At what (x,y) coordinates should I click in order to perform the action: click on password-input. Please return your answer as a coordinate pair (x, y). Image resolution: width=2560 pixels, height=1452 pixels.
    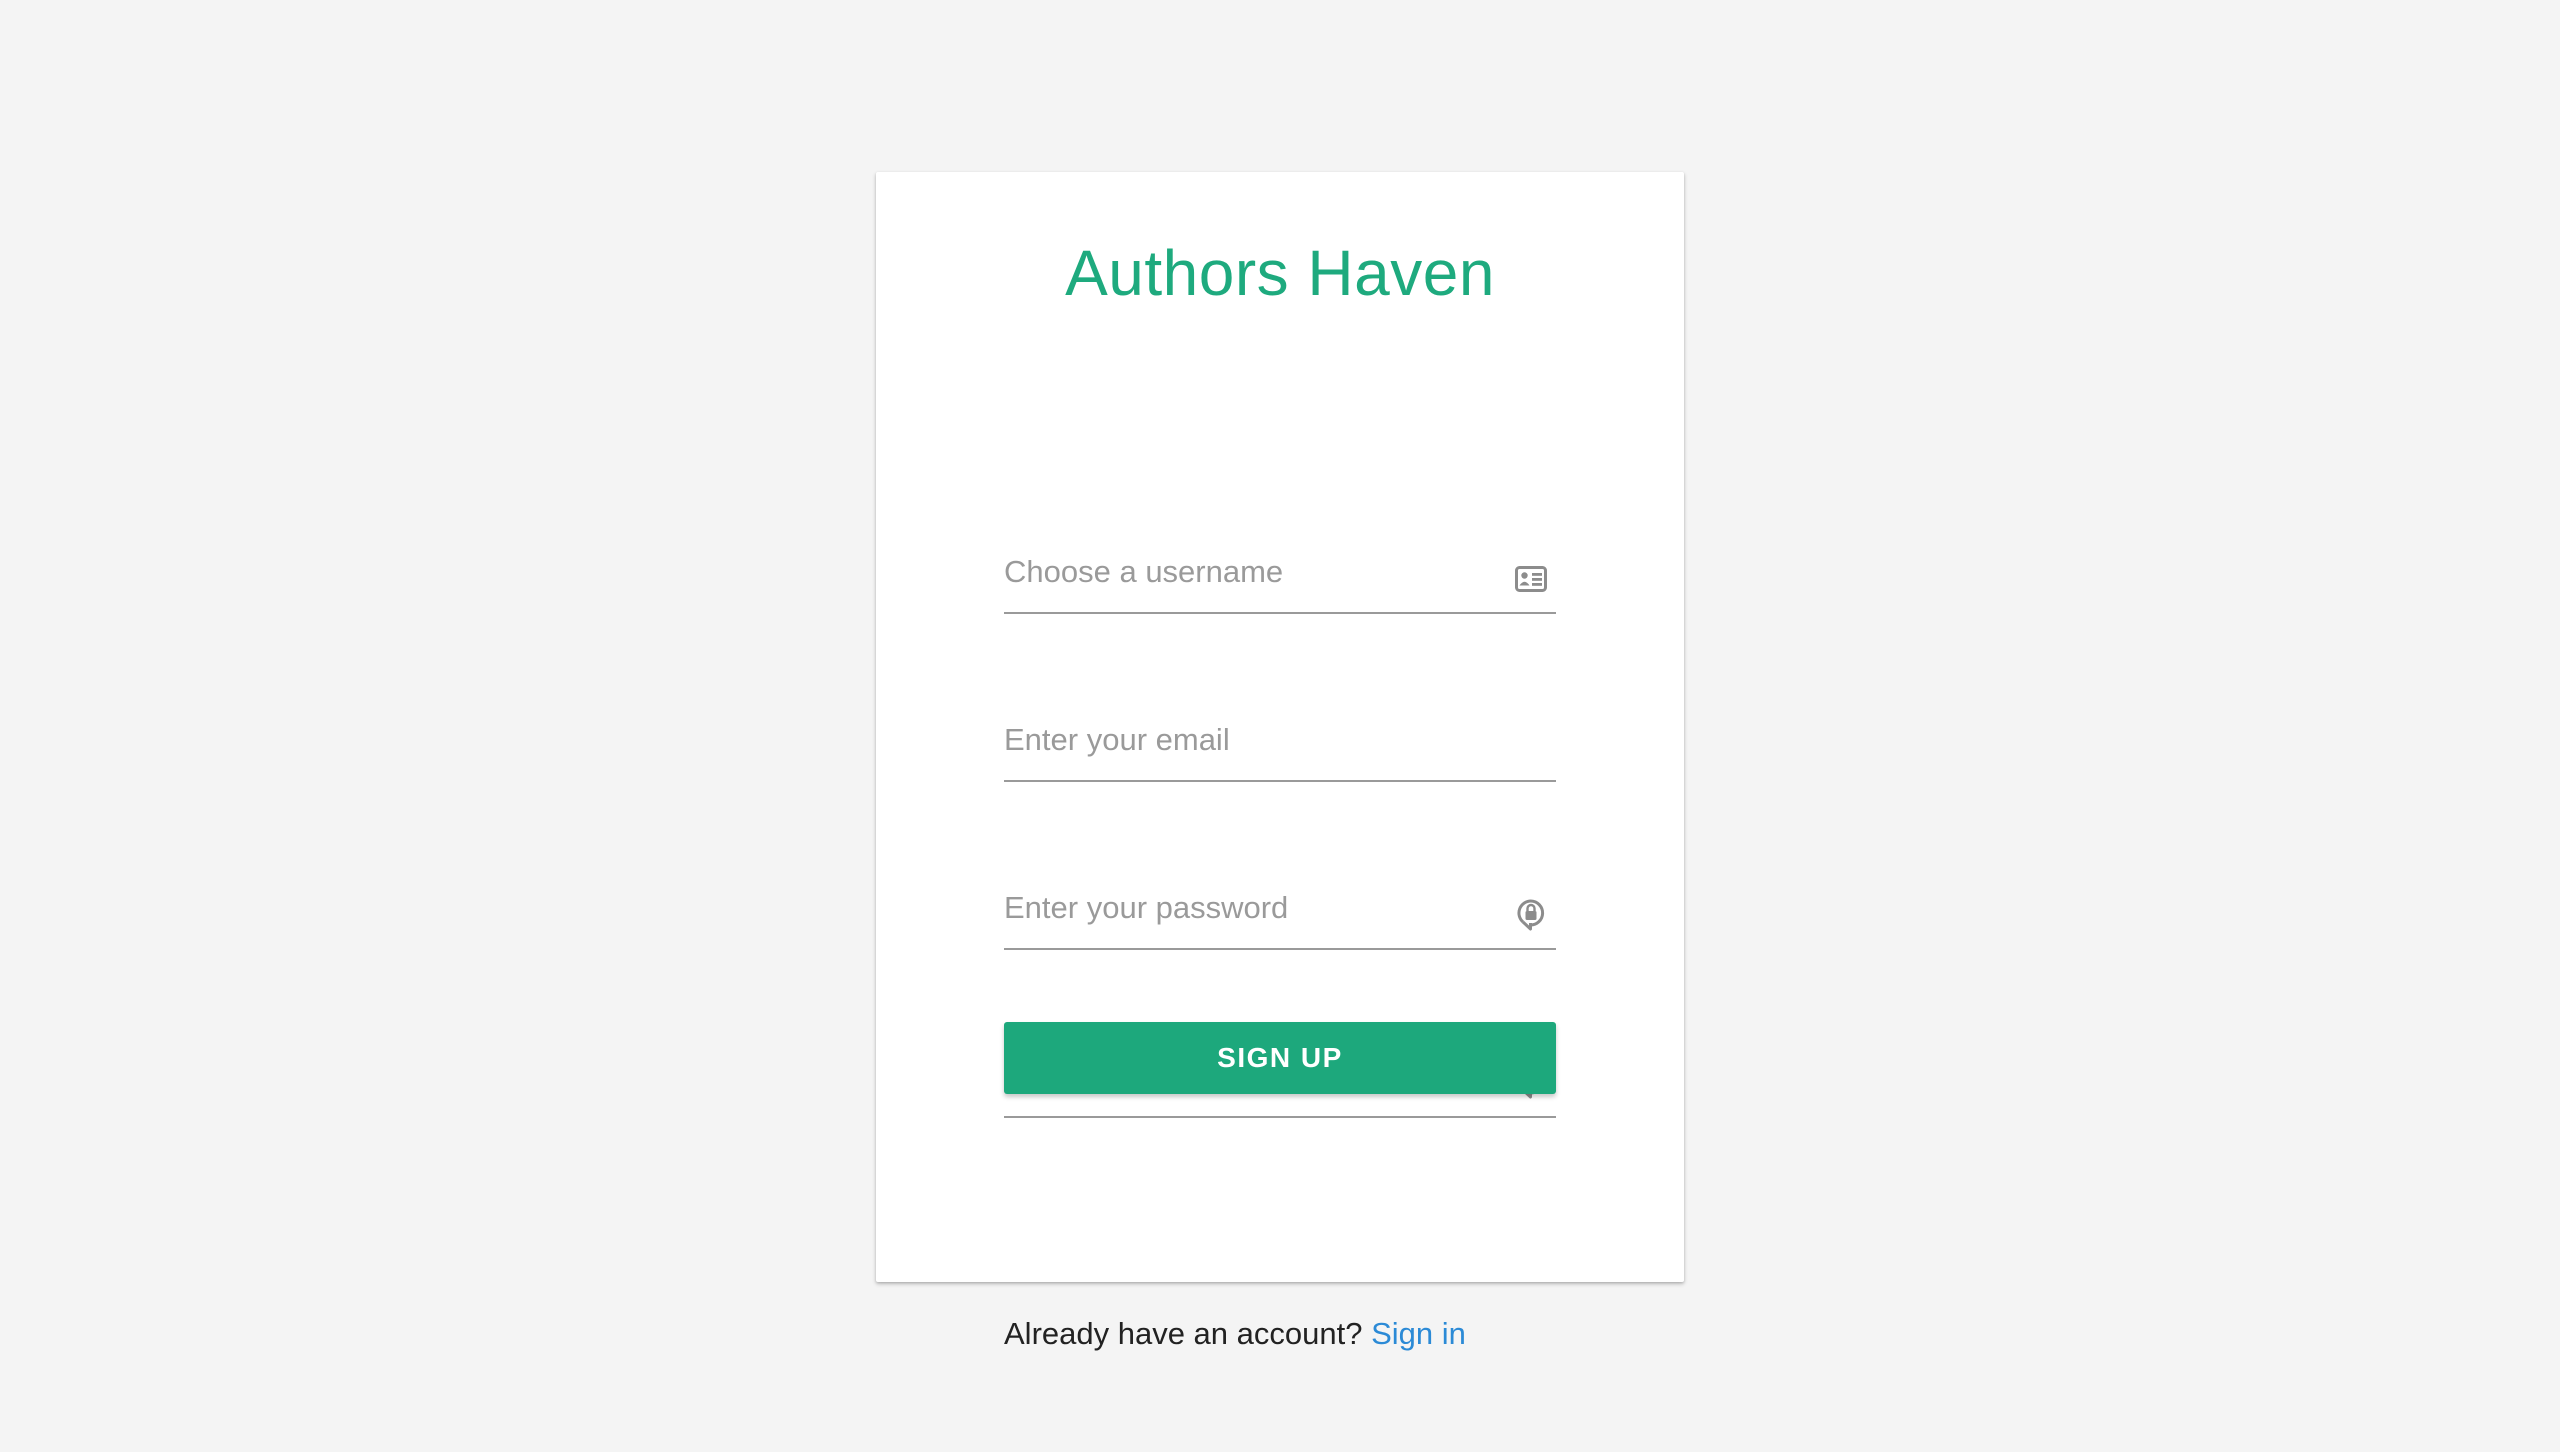
    Looking at the image, I should click on (1254, 908).